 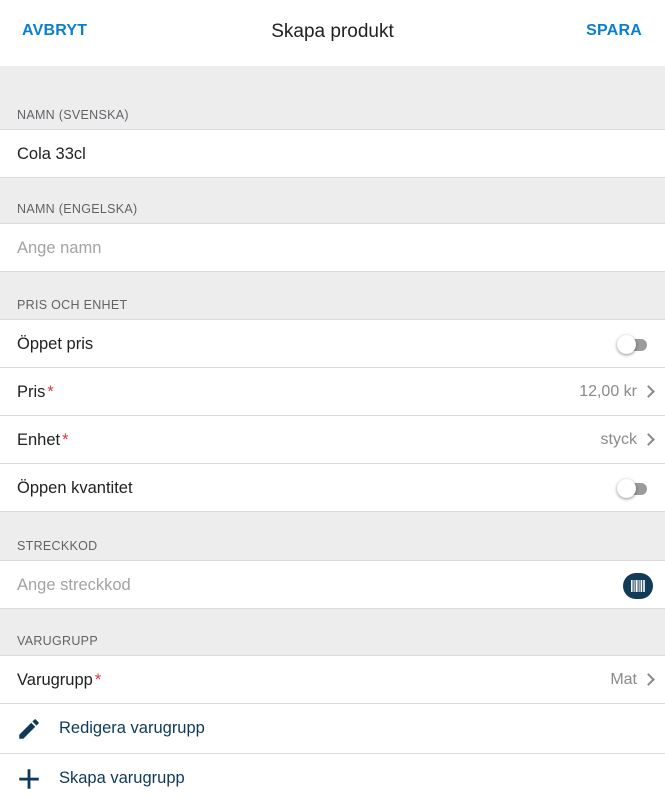 I want to click on product-group-row: Varugrupp * Mat, so click(x=332, y=680).